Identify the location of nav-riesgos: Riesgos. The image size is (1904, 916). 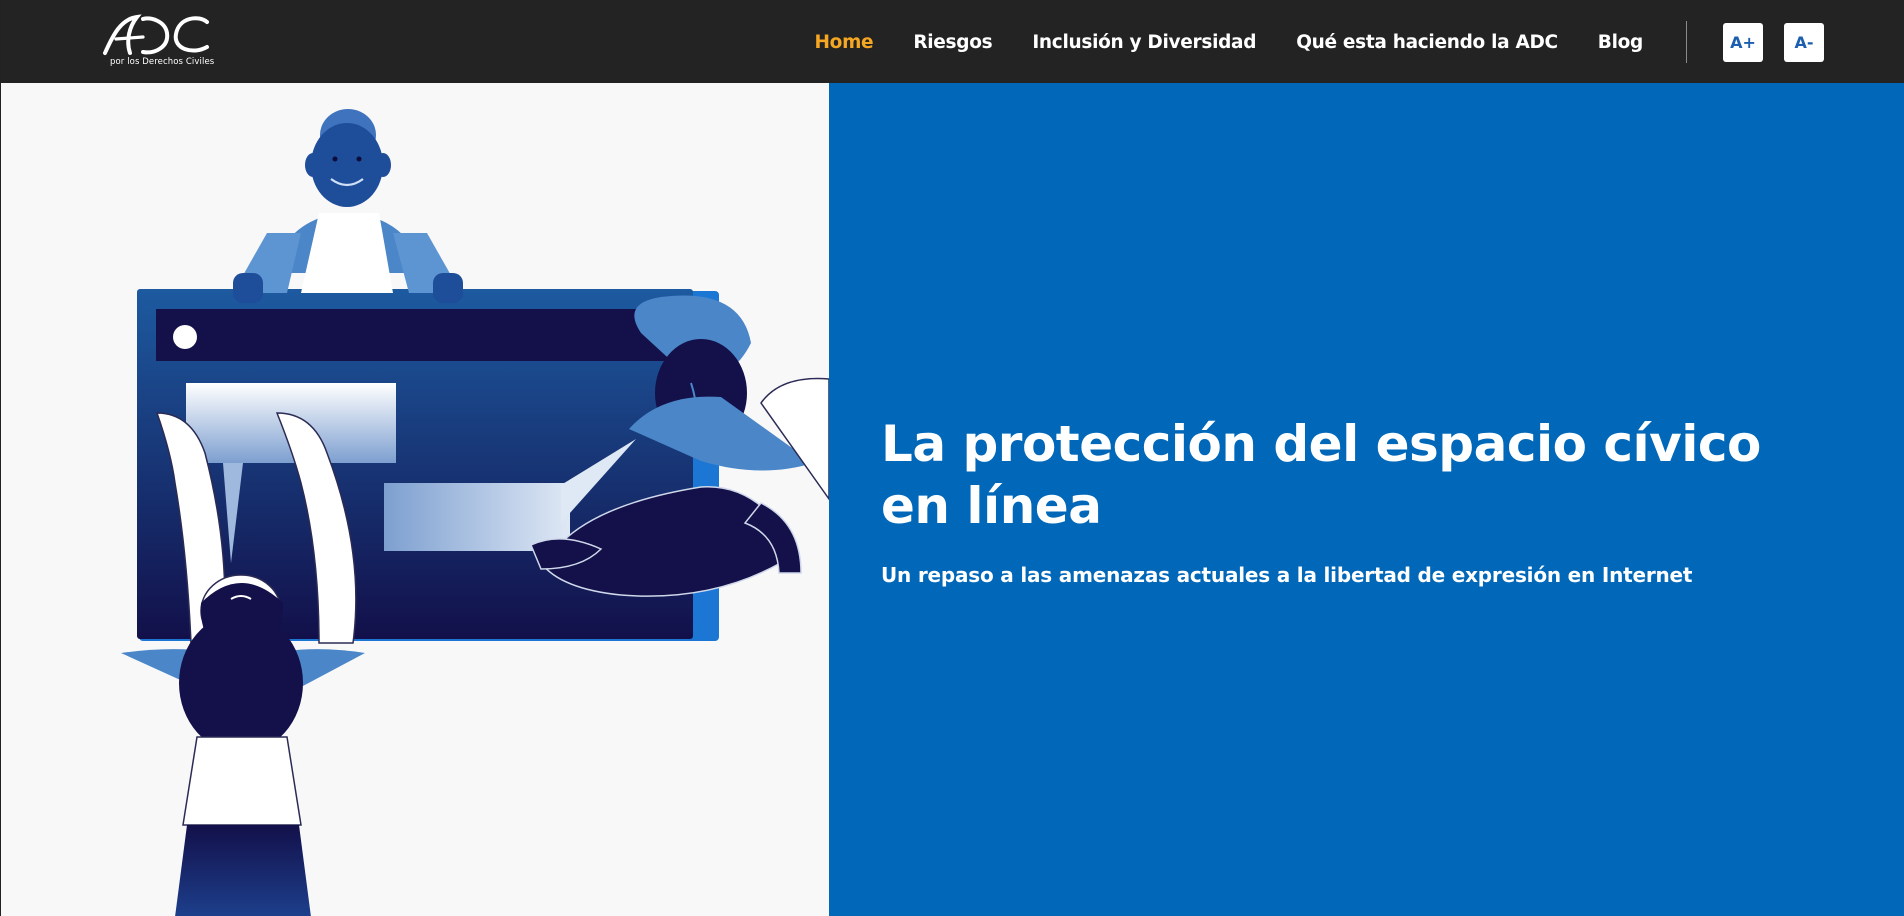
(952, 42).